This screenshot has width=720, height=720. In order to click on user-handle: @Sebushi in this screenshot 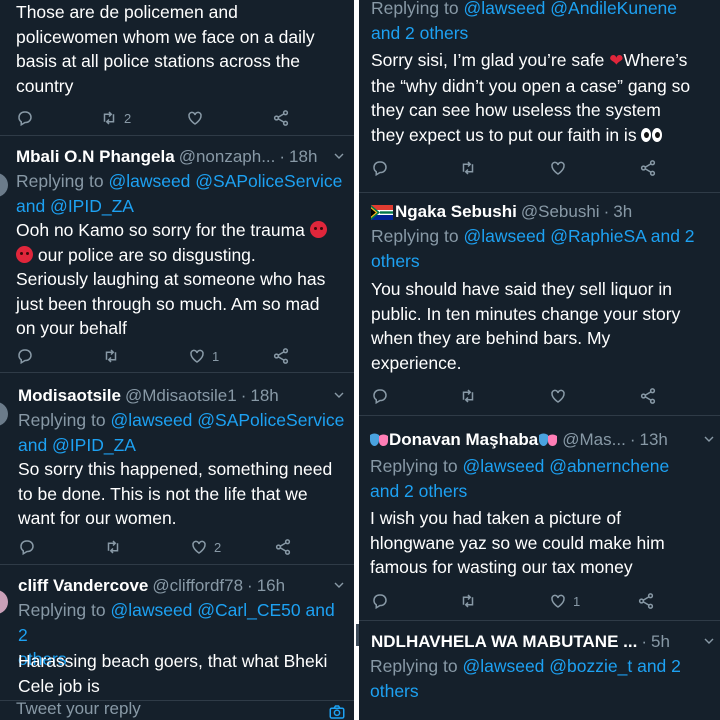, I will do `click(560, 212)`.